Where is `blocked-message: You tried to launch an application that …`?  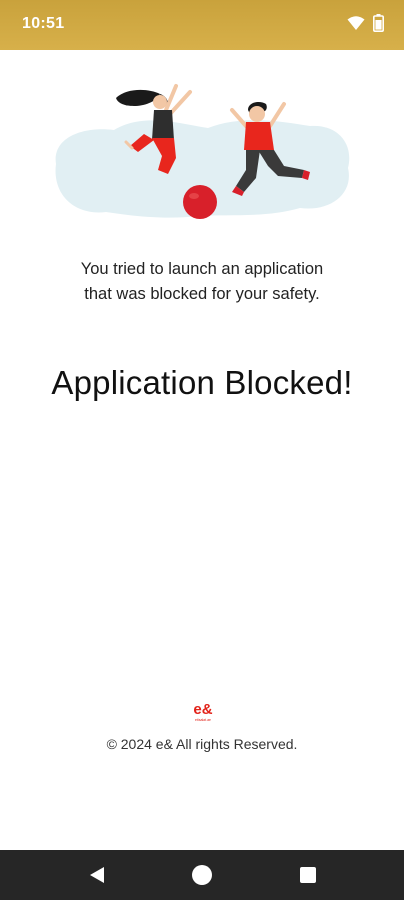 blocked-message: You tried to launch an application that … is located at coordinates (202, 282).